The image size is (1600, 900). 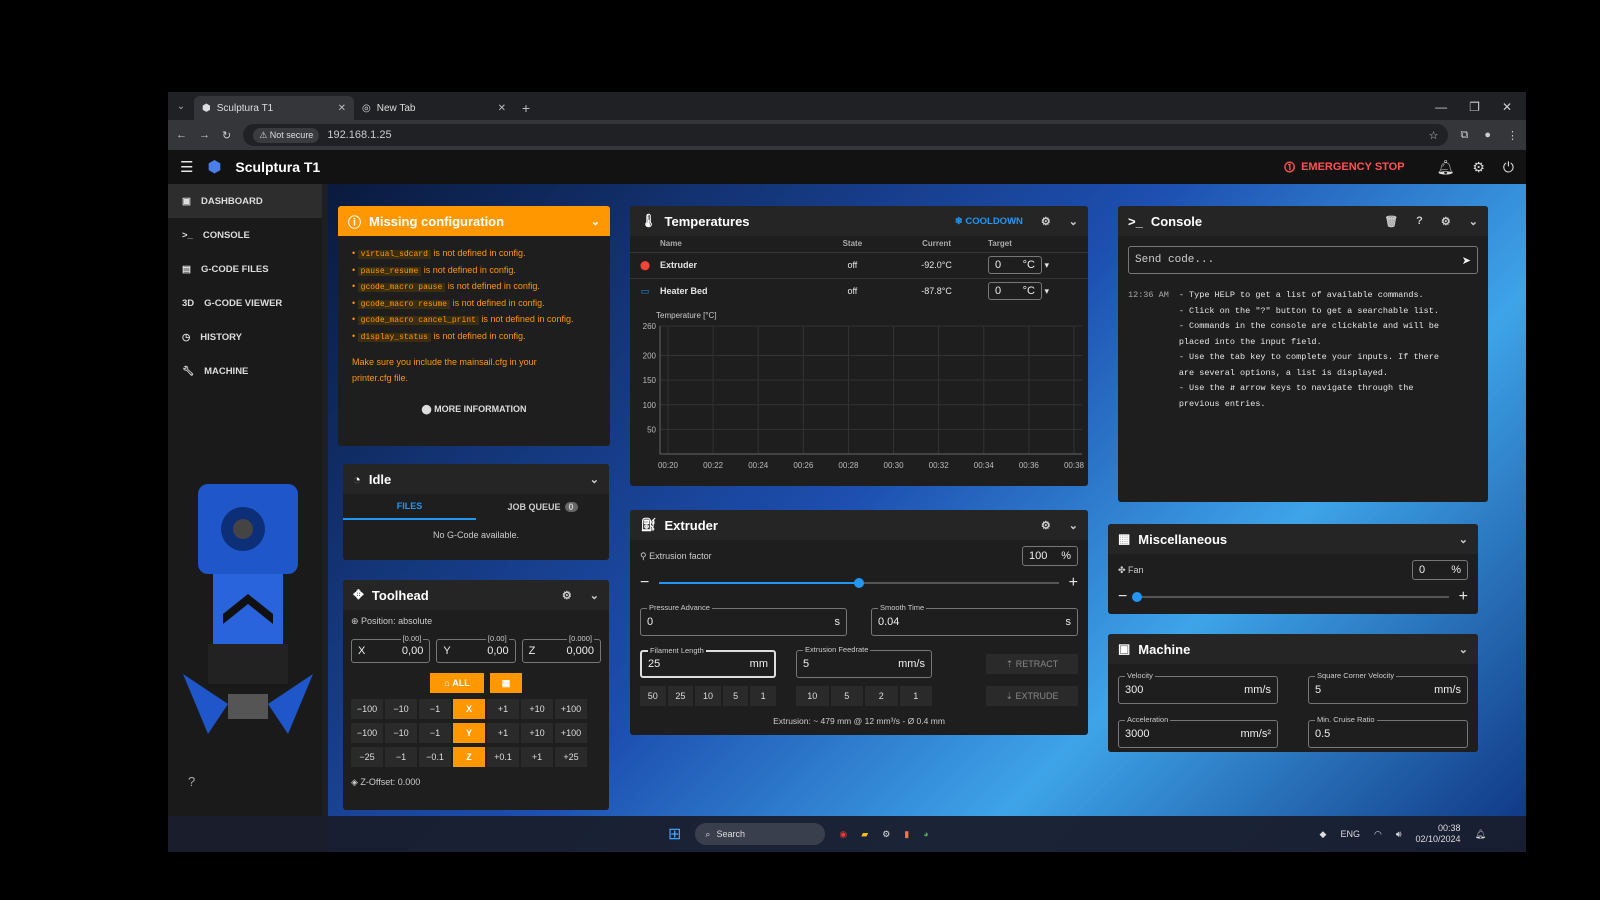 What do you see at coordinates (1198, 731) in the screenshot?
I see `acceleration-input: Acceleration 3000 mm/s²` at bounding box center [1198, 731].